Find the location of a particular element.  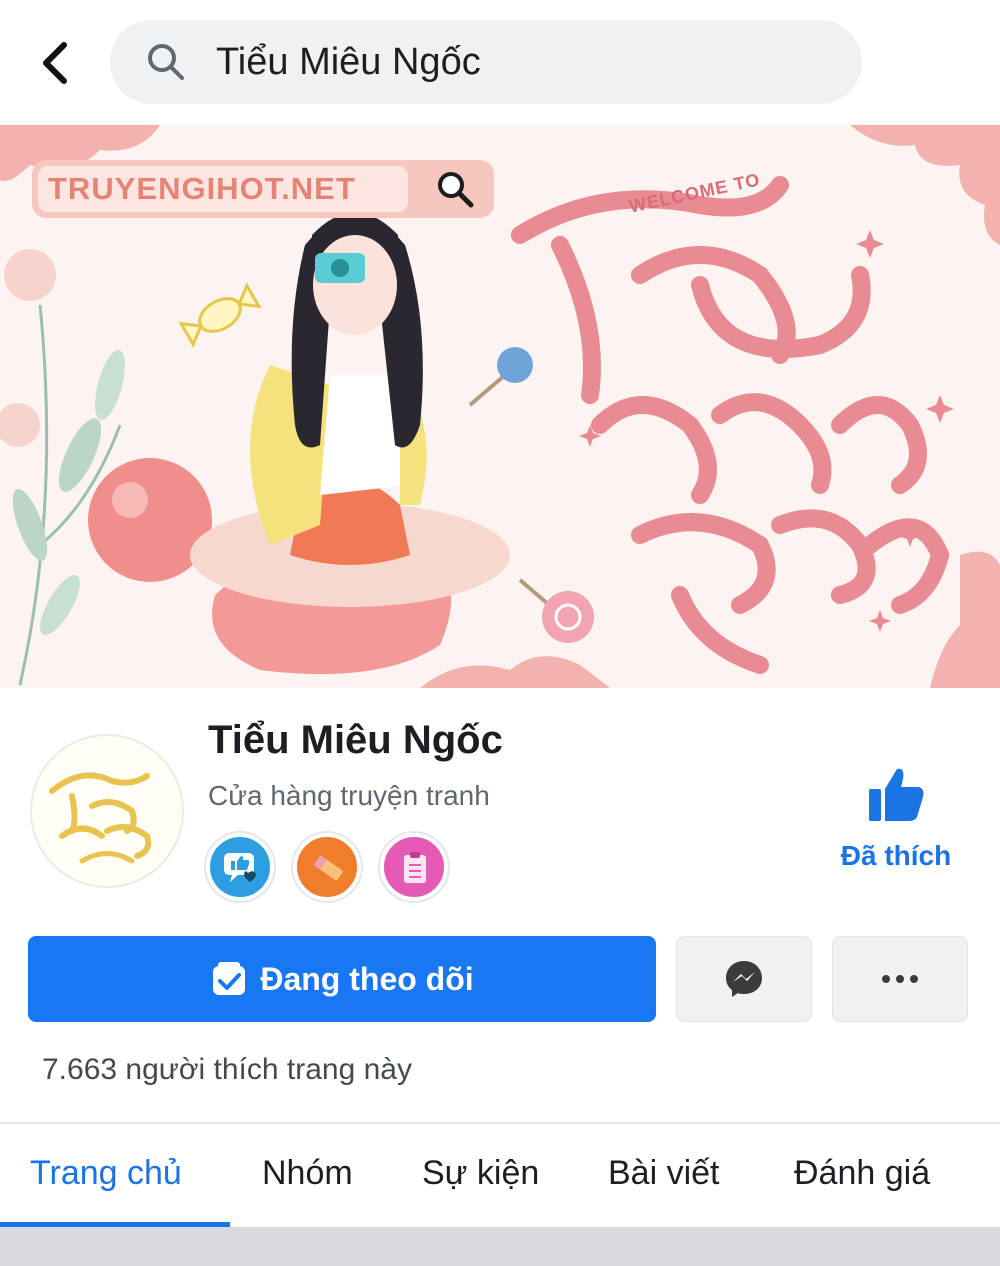

cover-brand-text: TRUYENGIHOT.NET is located at coordinates (223, 189).